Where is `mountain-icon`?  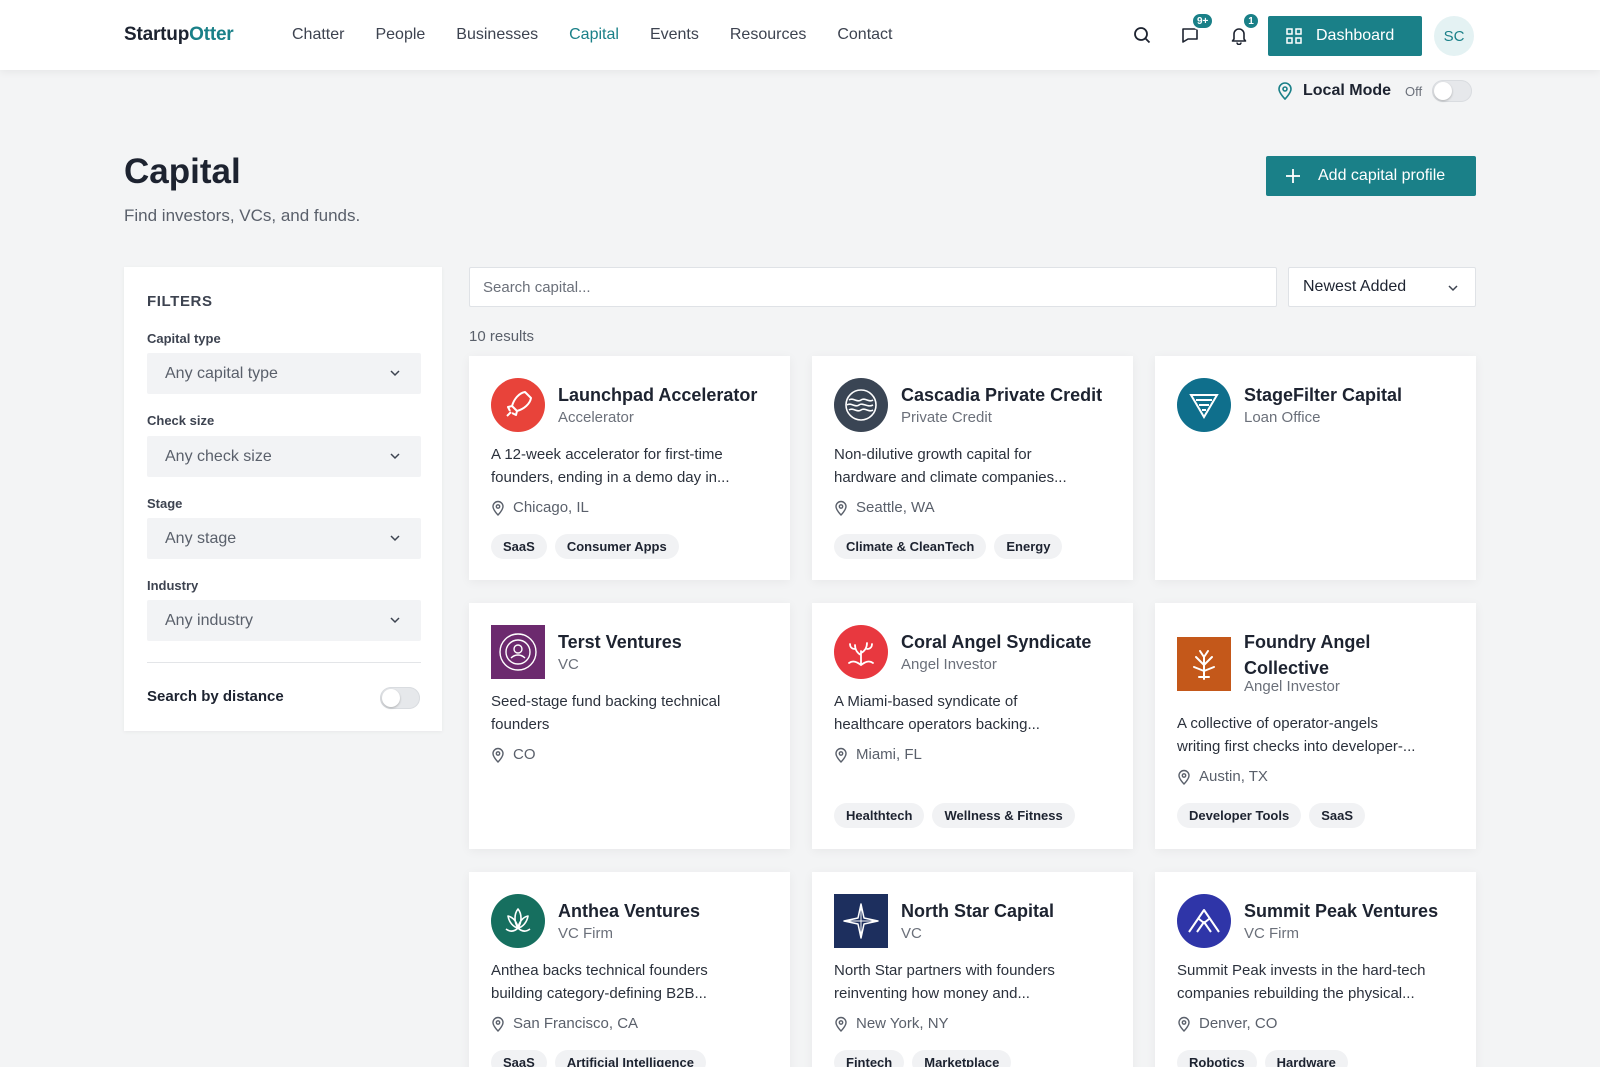
mountain-icon is located at coordinates (1204, 921).